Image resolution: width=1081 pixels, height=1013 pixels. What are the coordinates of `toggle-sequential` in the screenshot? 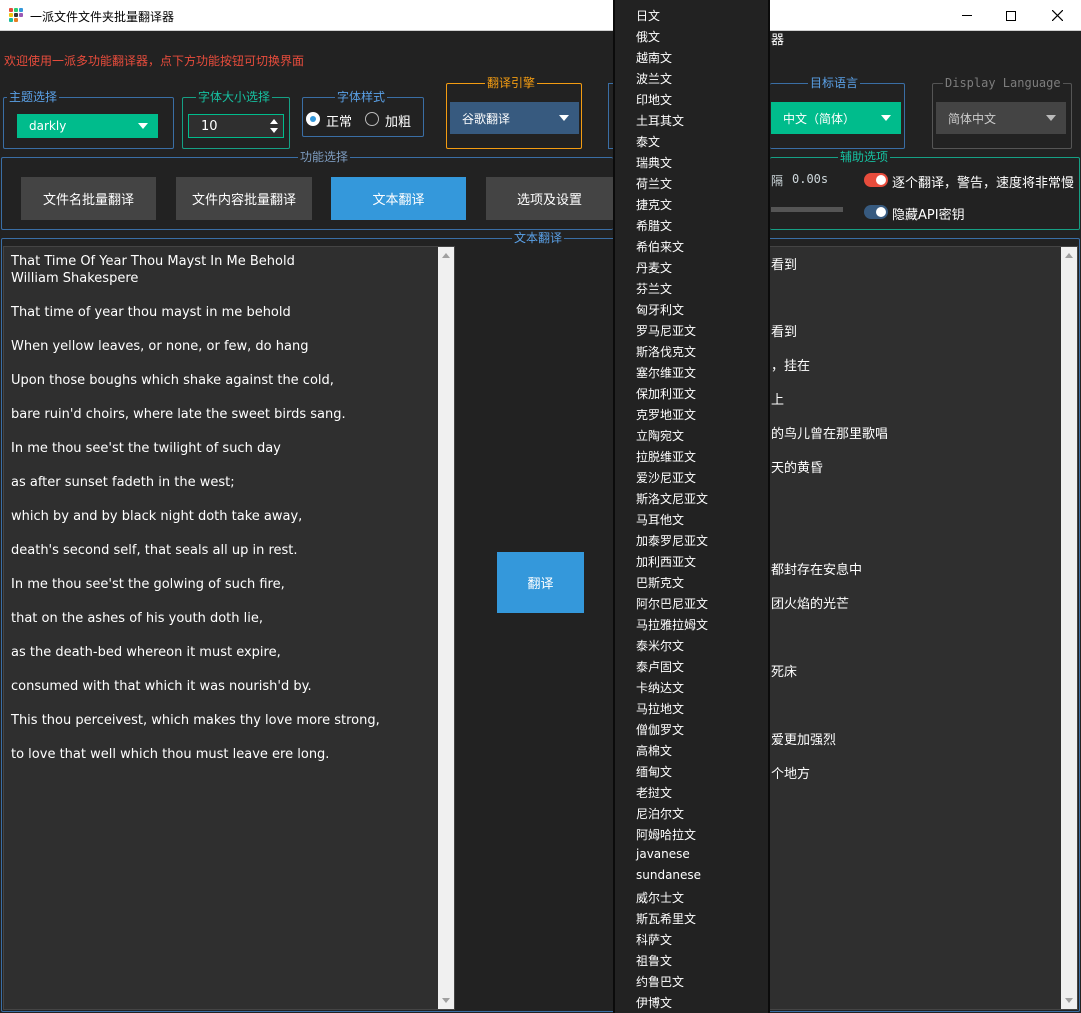 It's located at (876, 180).